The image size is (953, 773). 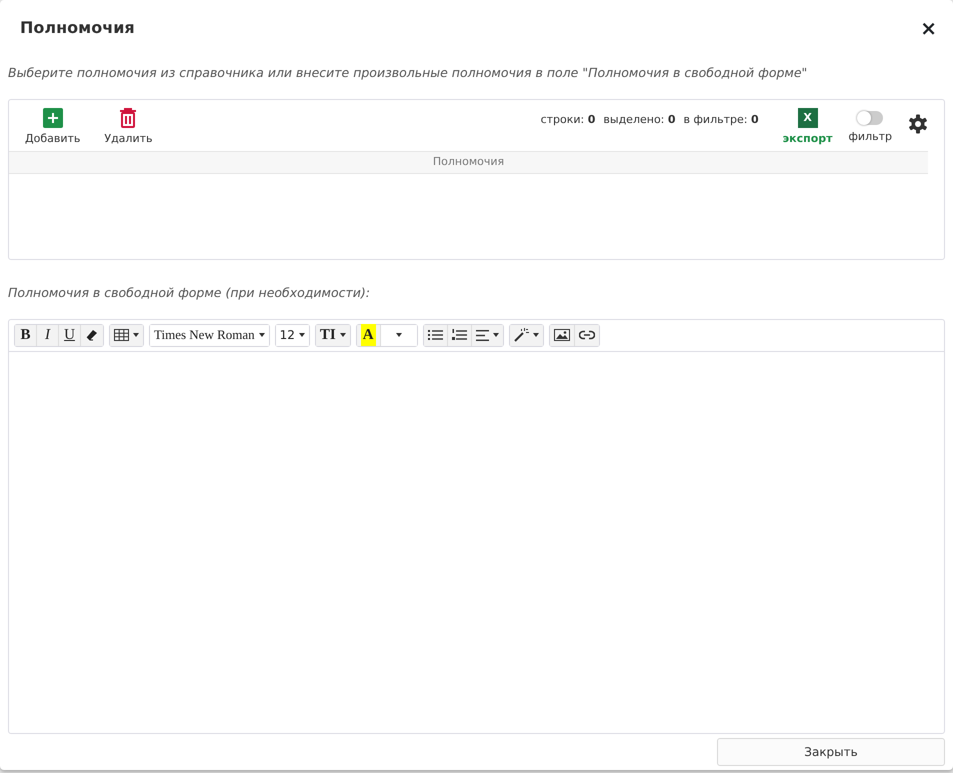 I want to click on delete-button: Удалить, so click(x=128, y=128).